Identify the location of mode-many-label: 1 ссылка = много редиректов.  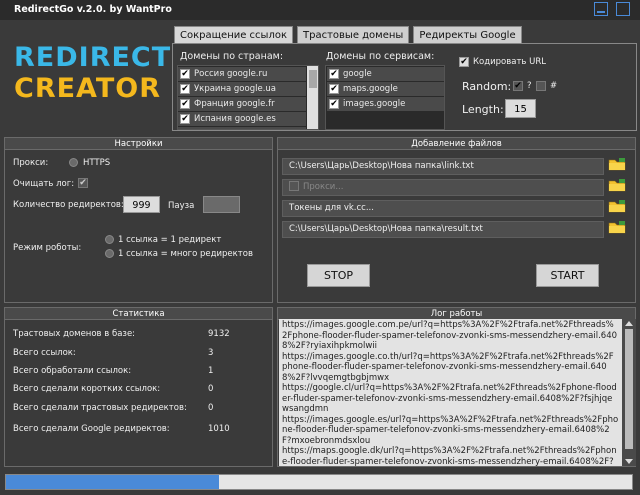
(185, 254).